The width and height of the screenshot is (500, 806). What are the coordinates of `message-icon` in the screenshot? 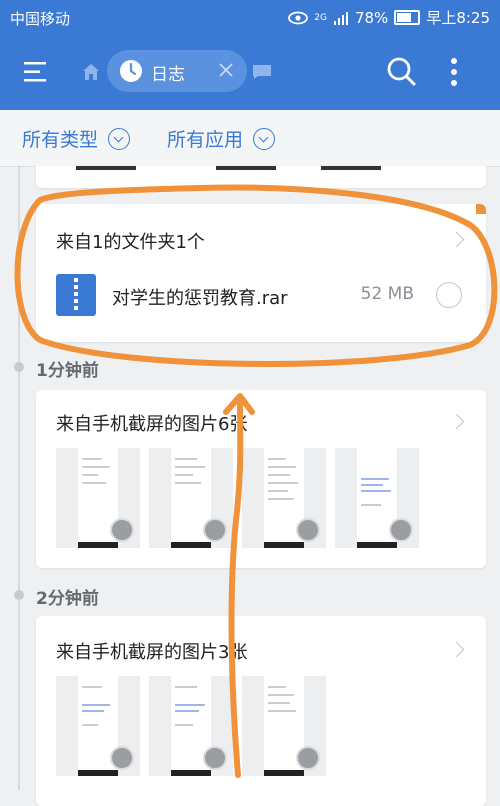 It's located at (262, 72).